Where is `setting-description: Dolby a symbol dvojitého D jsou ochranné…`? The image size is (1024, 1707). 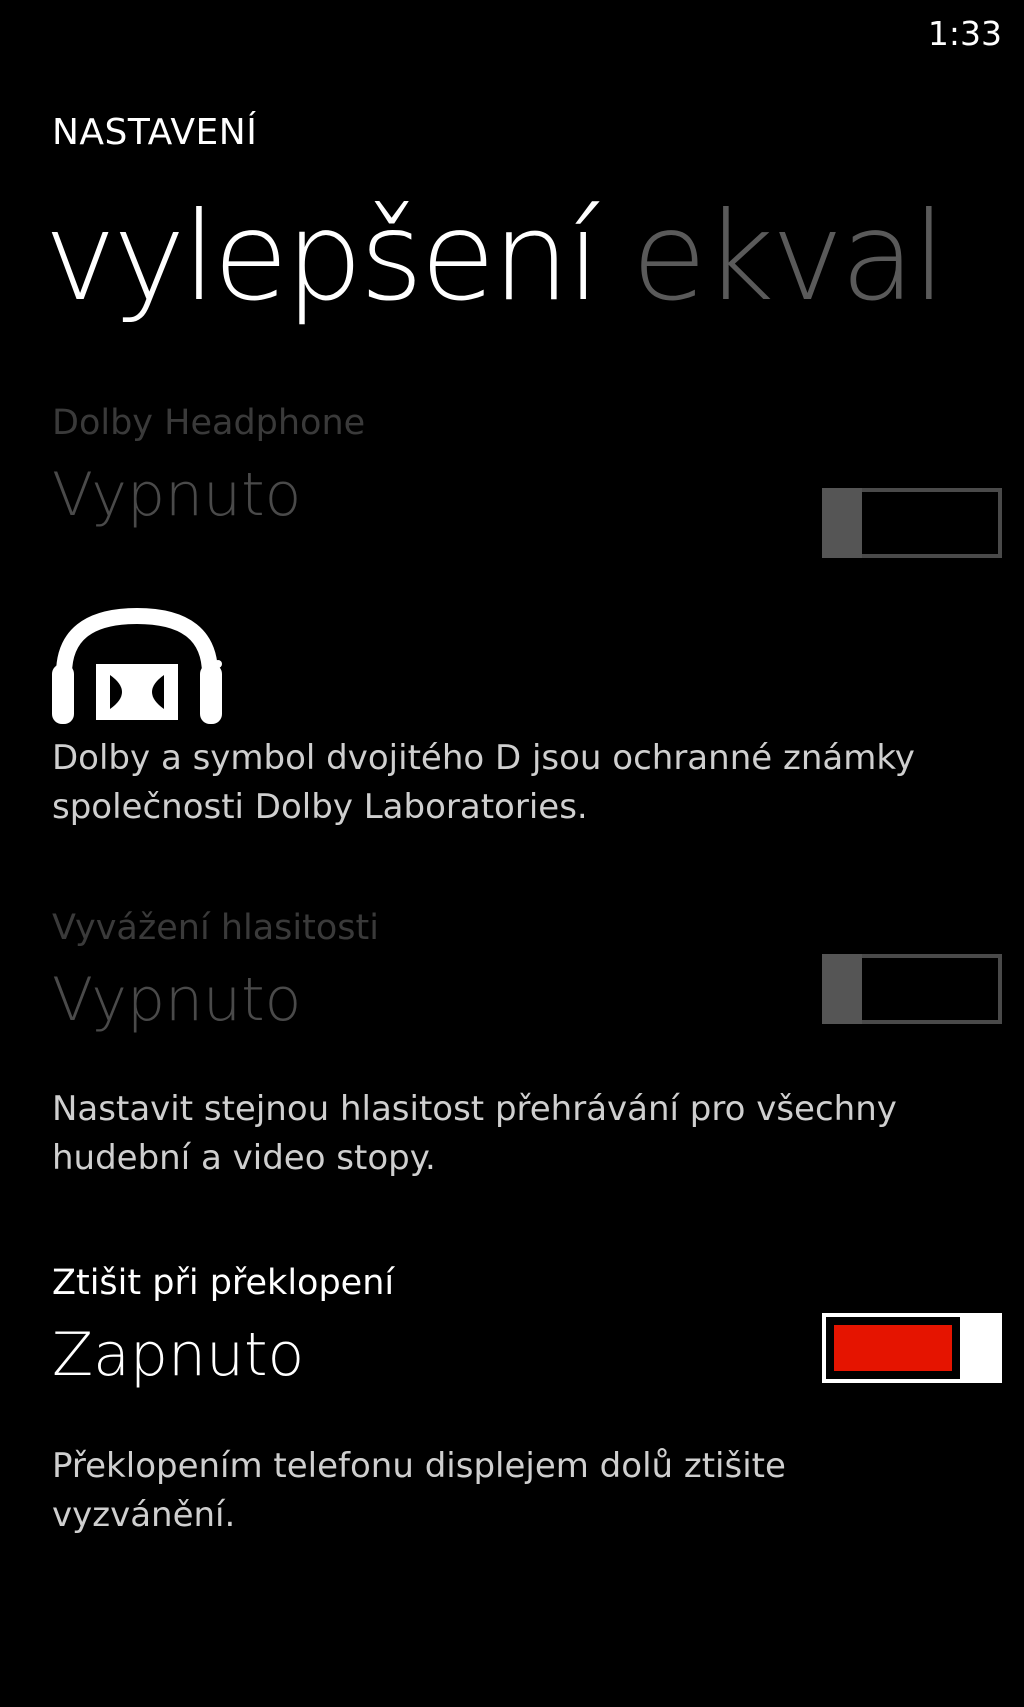 setting-description: Dolby a symbol dvojitého D jsou ochranné… is located at coordinates (483, 783).